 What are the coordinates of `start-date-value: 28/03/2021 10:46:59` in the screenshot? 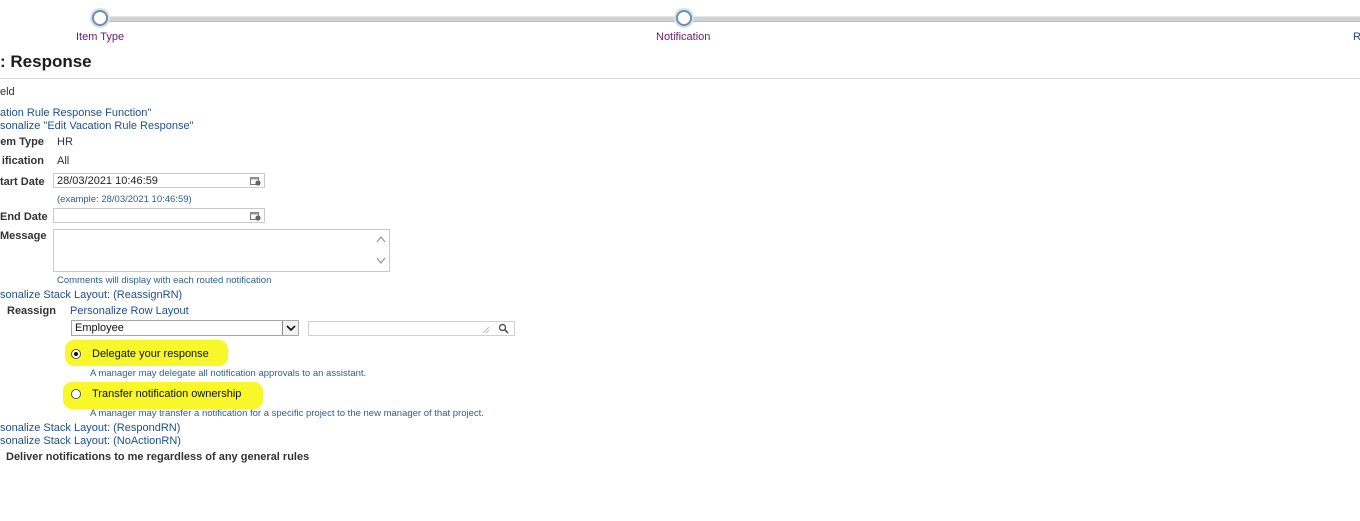 It's located at (107, 181).